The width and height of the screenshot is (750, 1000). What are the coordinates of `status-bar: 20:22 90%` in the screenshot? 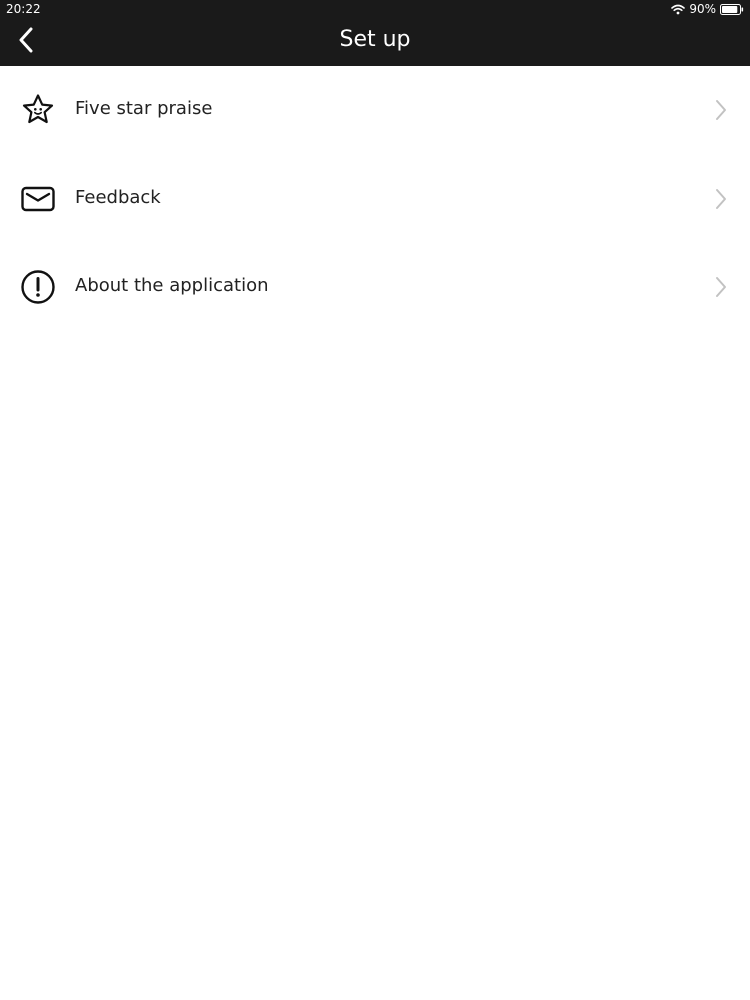 It's located at (375, 9).